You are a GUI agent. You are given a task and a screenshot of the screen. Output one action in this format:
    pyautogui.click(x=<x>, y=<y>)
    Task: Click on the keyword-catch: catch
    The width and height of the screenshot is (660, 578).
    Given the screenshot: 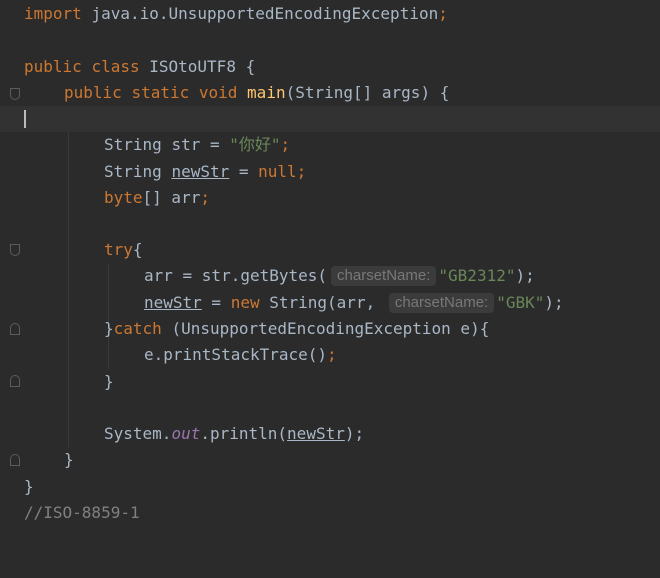 What is the action you would take?
    pyautogui.click(x=137, y=328)
    